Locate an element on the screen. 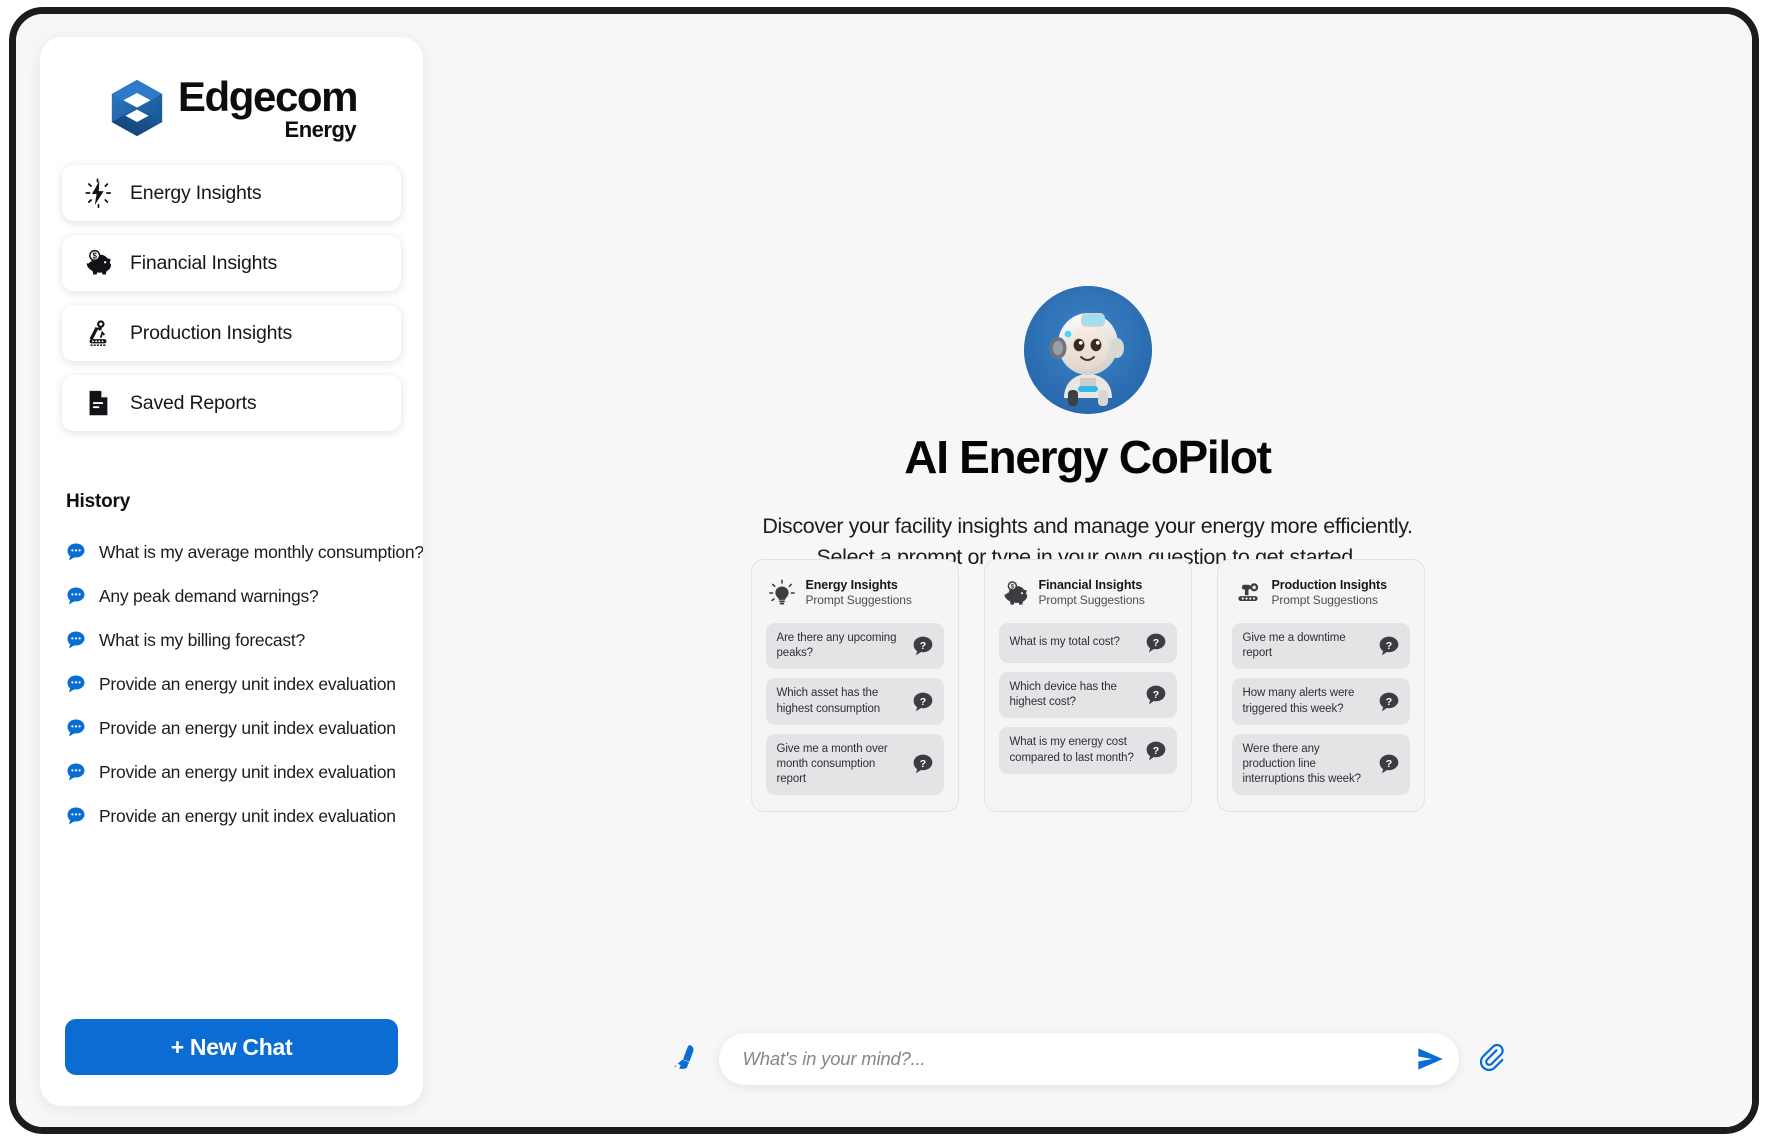 Image resolution: width=1767 pixels, height=1141 pixels. card-header: Energy Insights Prompt Suggestions is located at coordinates (855, 592).